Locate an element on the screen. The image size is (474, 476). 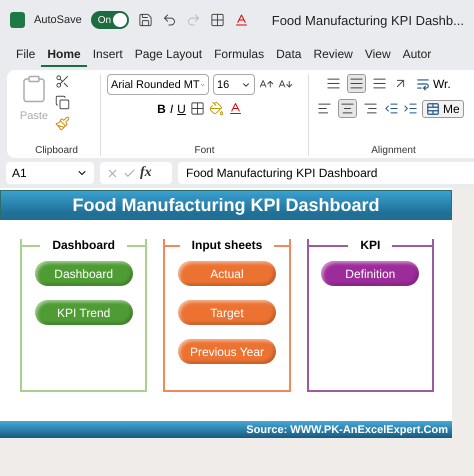
align-center-icon is located at coordinates (347, 108).